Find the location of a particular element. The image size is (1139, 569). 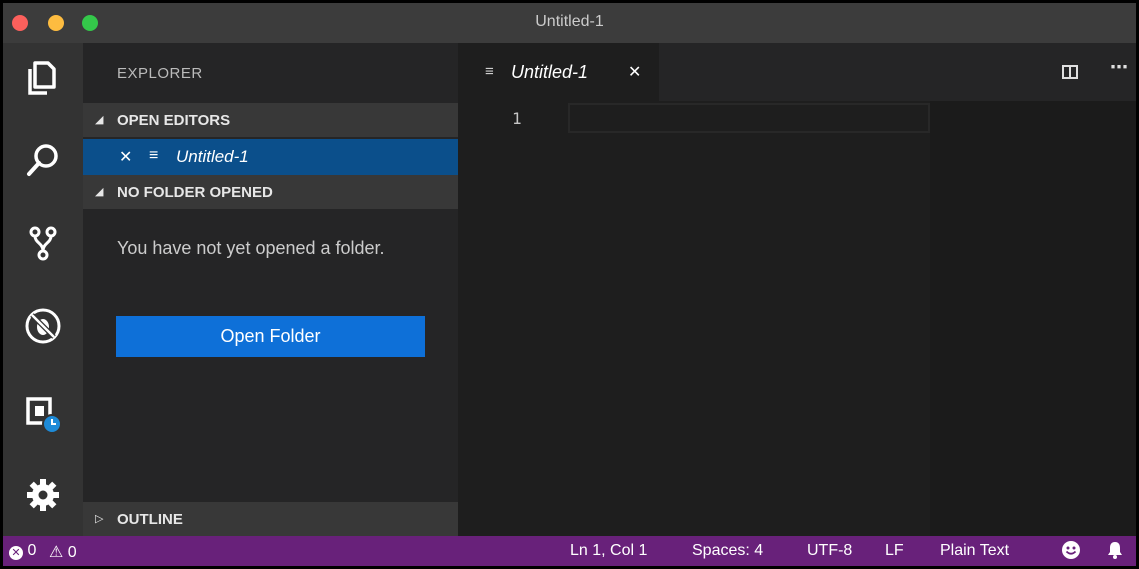

tab-label: Untitled-1 is located at coordinates (550, 72).